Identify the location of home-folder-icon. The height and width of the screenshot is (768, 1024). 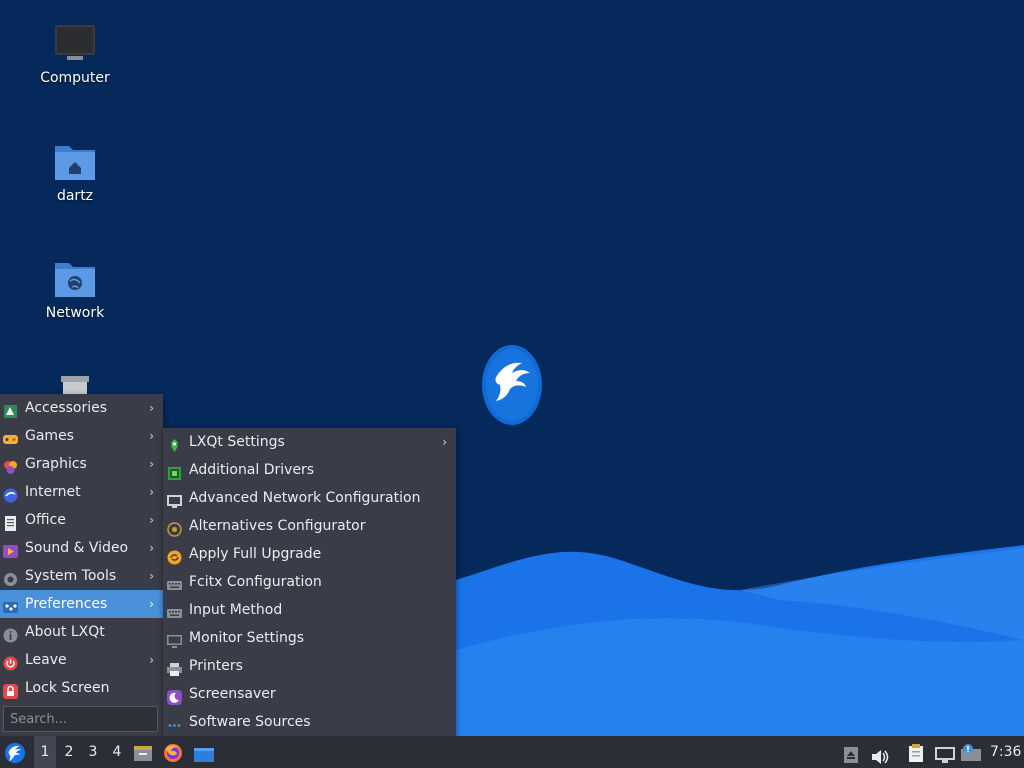
(75, 162).